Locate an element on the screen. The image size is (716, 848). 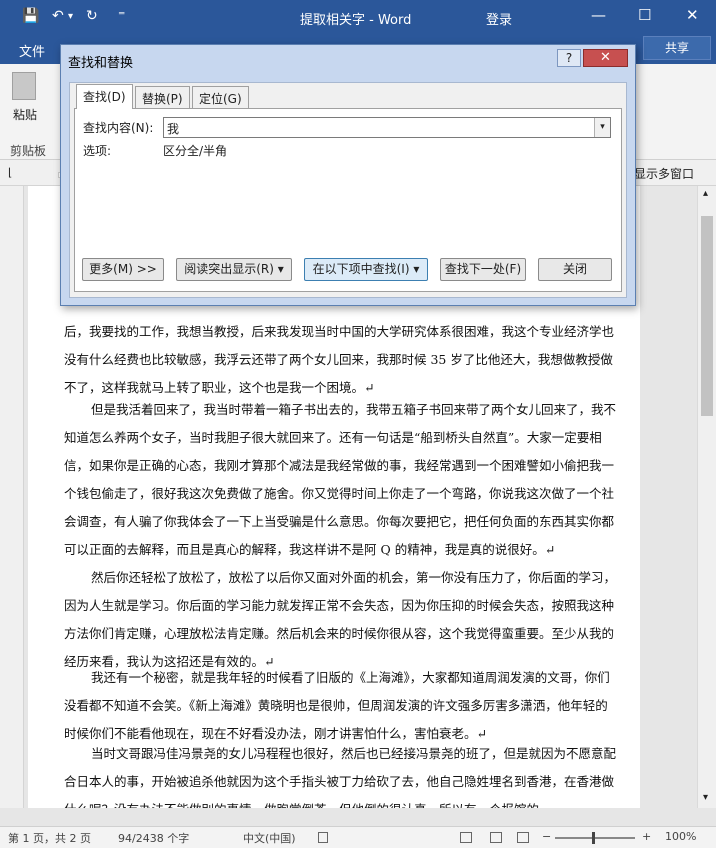
chevron-down-icon: ▾ is located at coordinates (602, 127).